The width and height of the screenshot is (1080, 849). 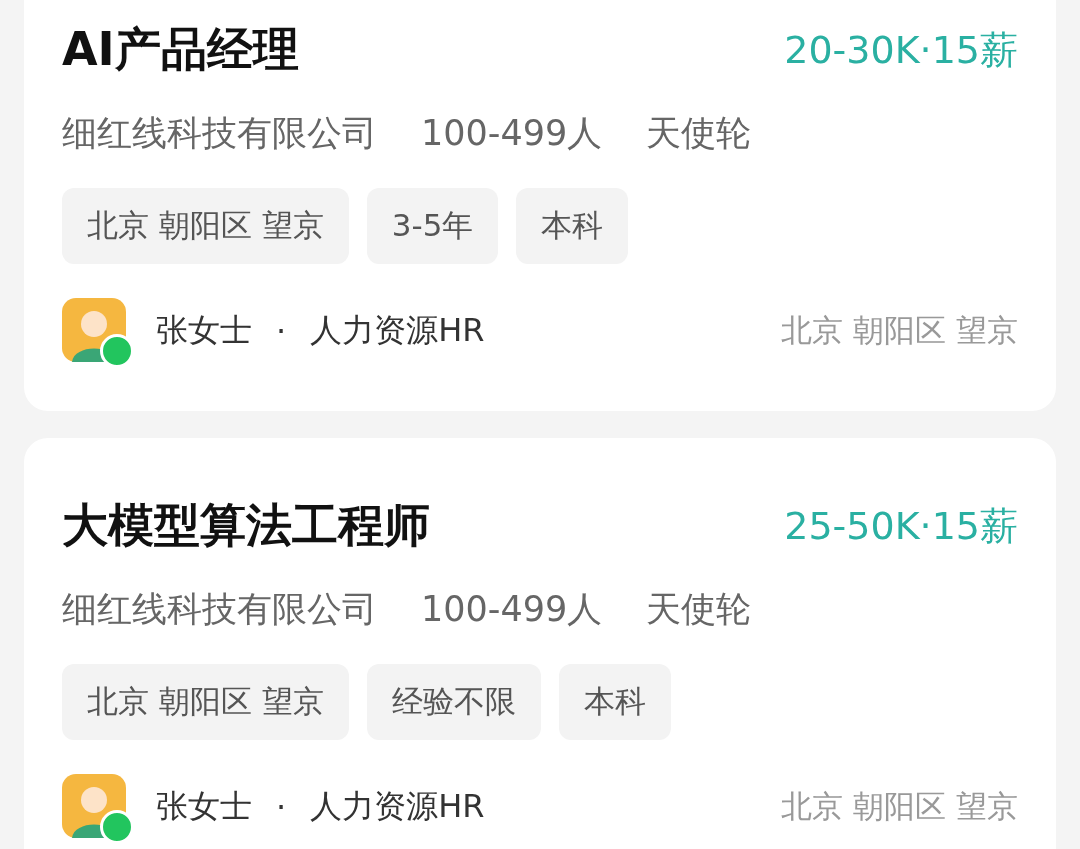 What do you see at coordinates (901, 50) in the screenshot?
I see `salary: 20-30K·15薪` at bounding box center [901, 50].